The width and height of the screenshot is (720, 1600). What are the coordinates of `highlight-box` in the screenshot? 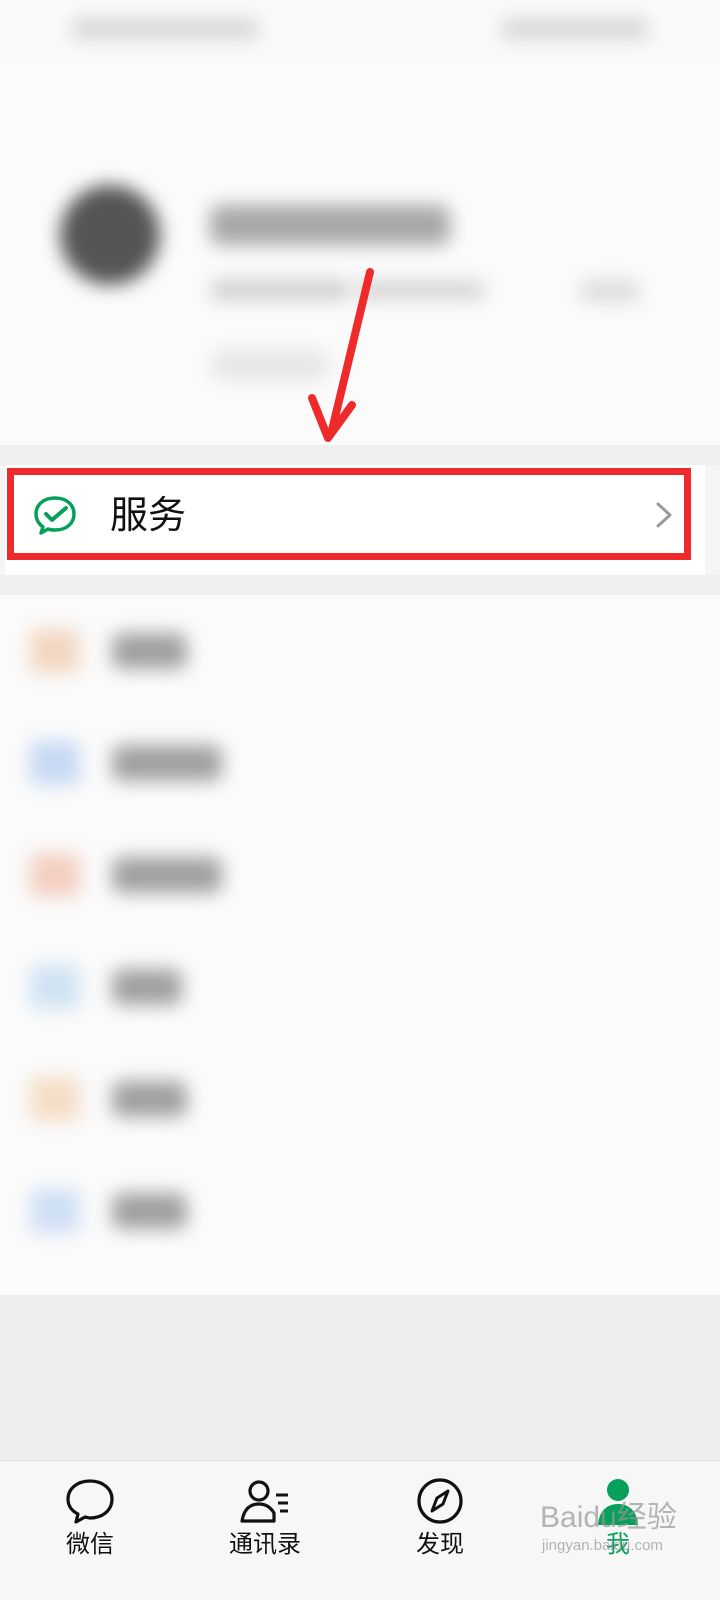 It's located at (349, 514).